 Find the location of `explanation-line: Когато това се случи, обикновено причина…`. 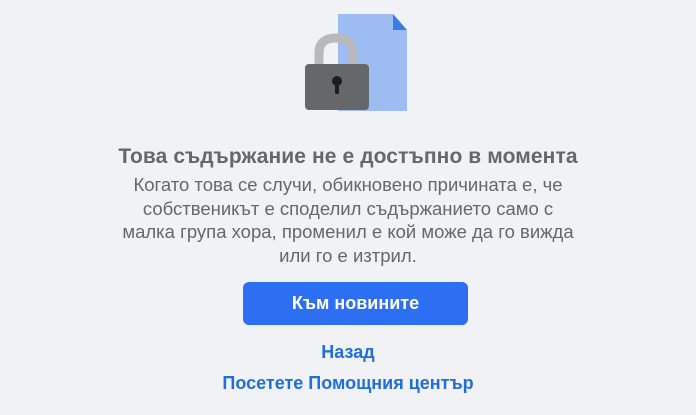

explanation-line: Когато това се случи, обикновено причина… is located at coordinates (348, 184).